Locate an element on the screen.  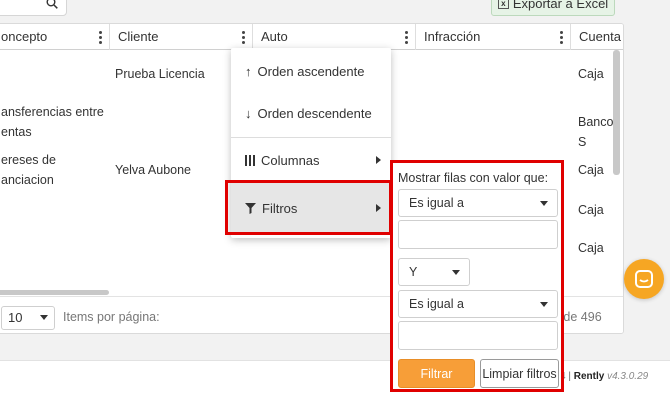
items-per-page-label: Items por página: is located at coordinates (111, 317).